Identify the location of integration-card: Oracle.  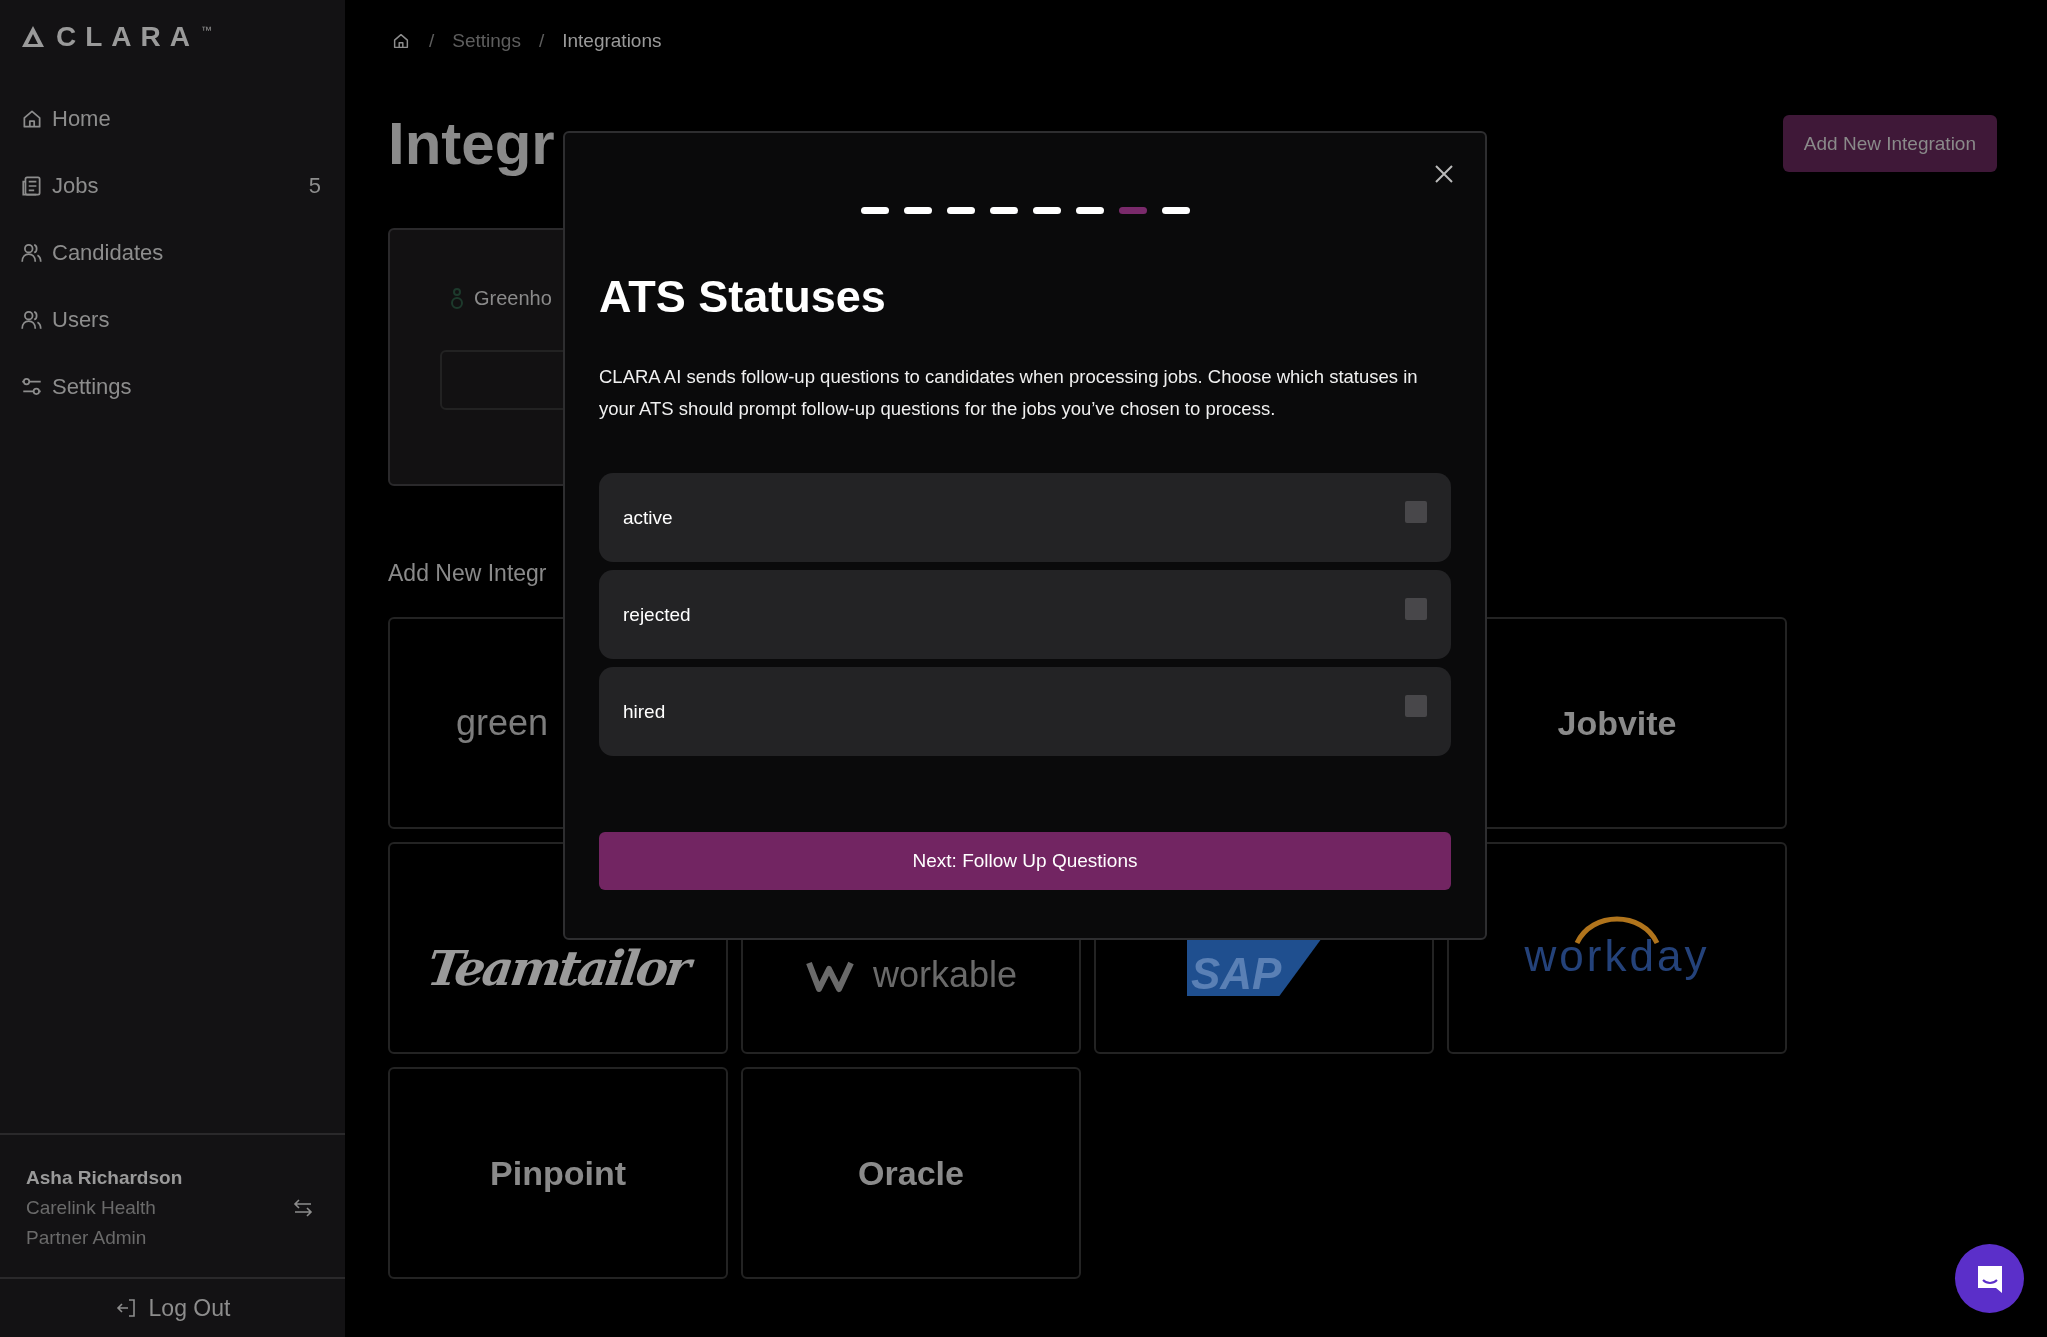
(911, 1173).